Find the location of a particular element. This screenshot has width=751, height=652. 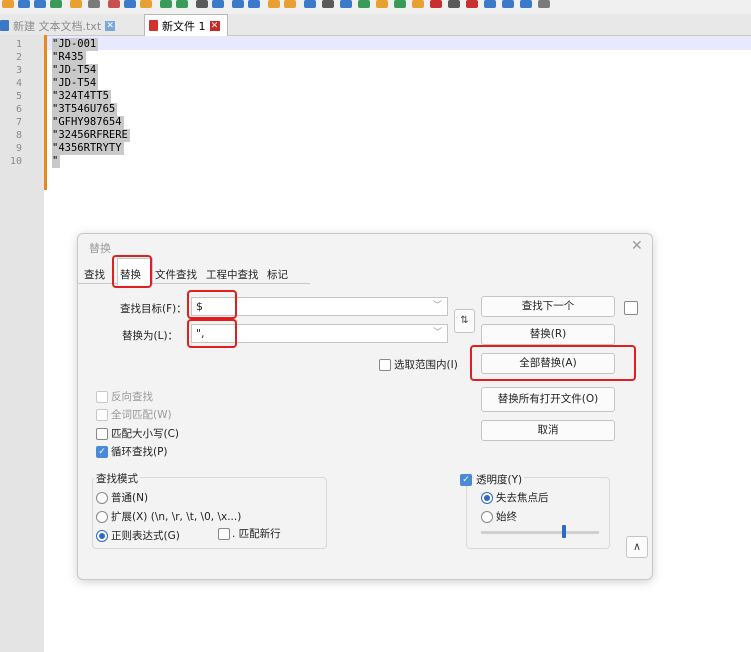

highlight-find-input is located at coordinates (212, 304).